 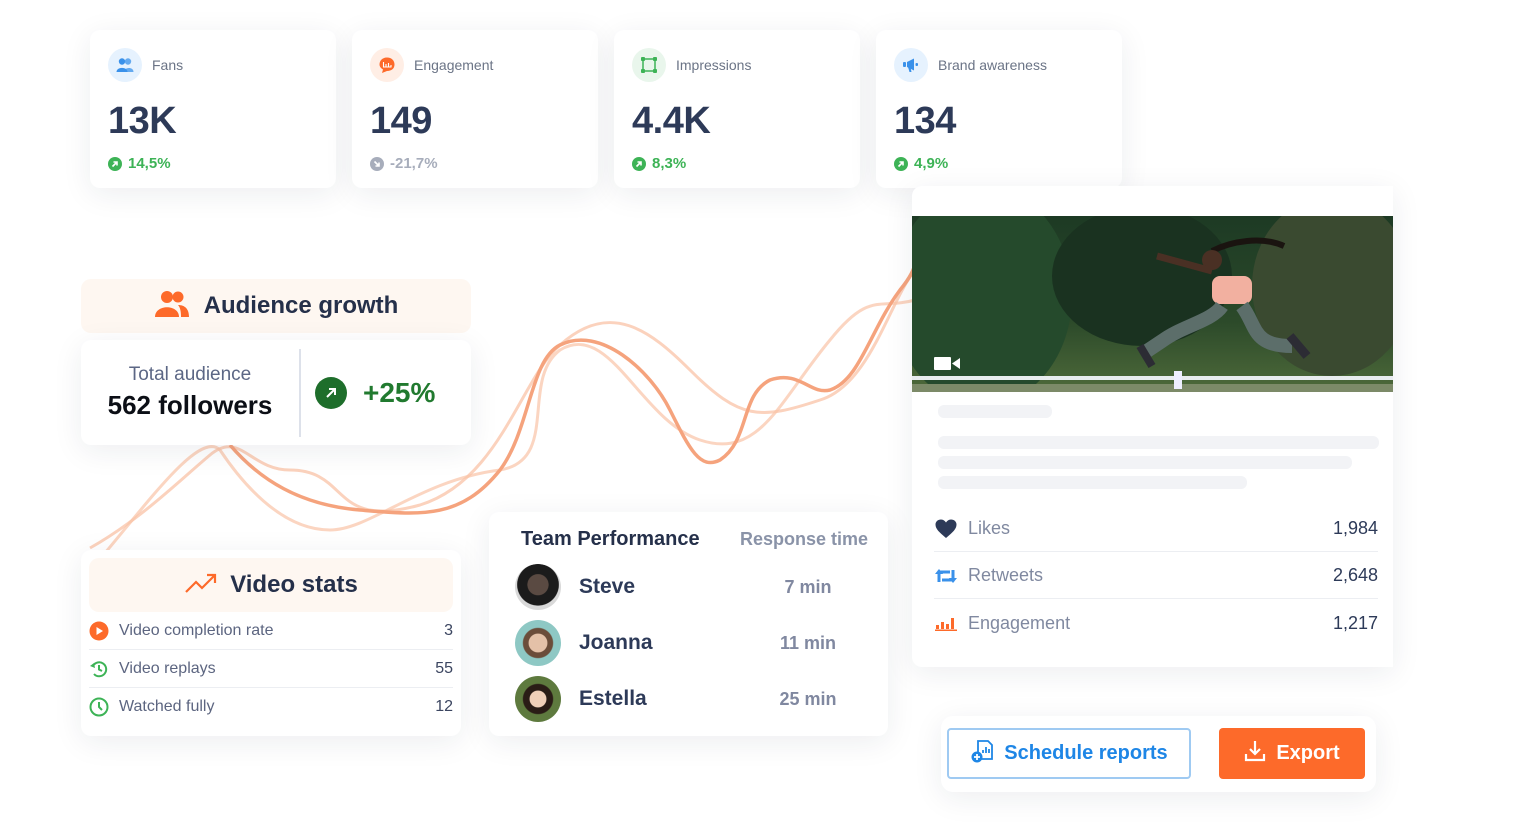 I want to click on kpi-card-fans: Fans 13K 14,5%, so click(x=213, y=109).